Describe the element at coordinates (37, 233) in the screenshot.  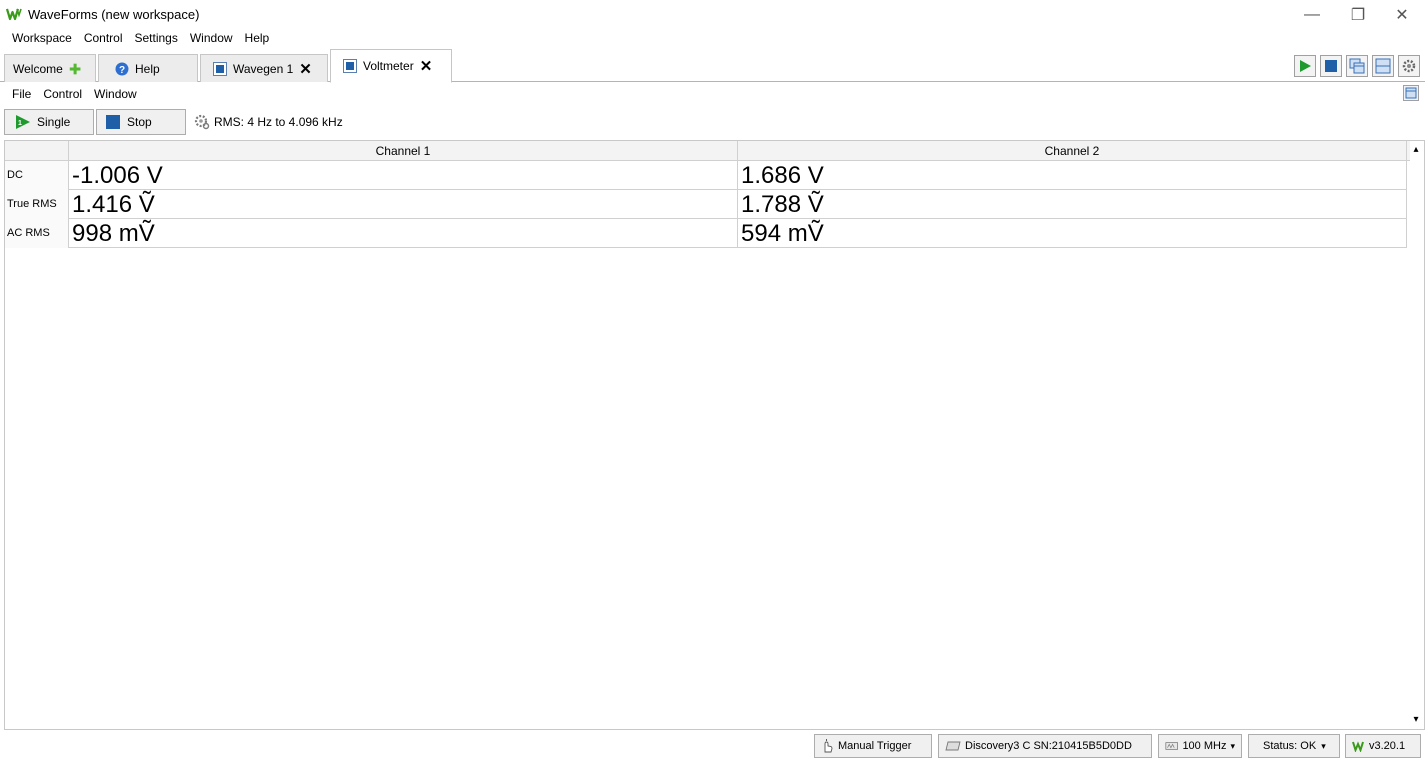
I see `row-label: AC RMS` at that location.